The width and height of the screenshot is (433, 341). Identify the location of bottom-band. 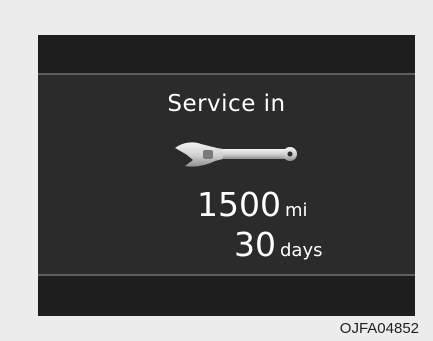
(226, 296).